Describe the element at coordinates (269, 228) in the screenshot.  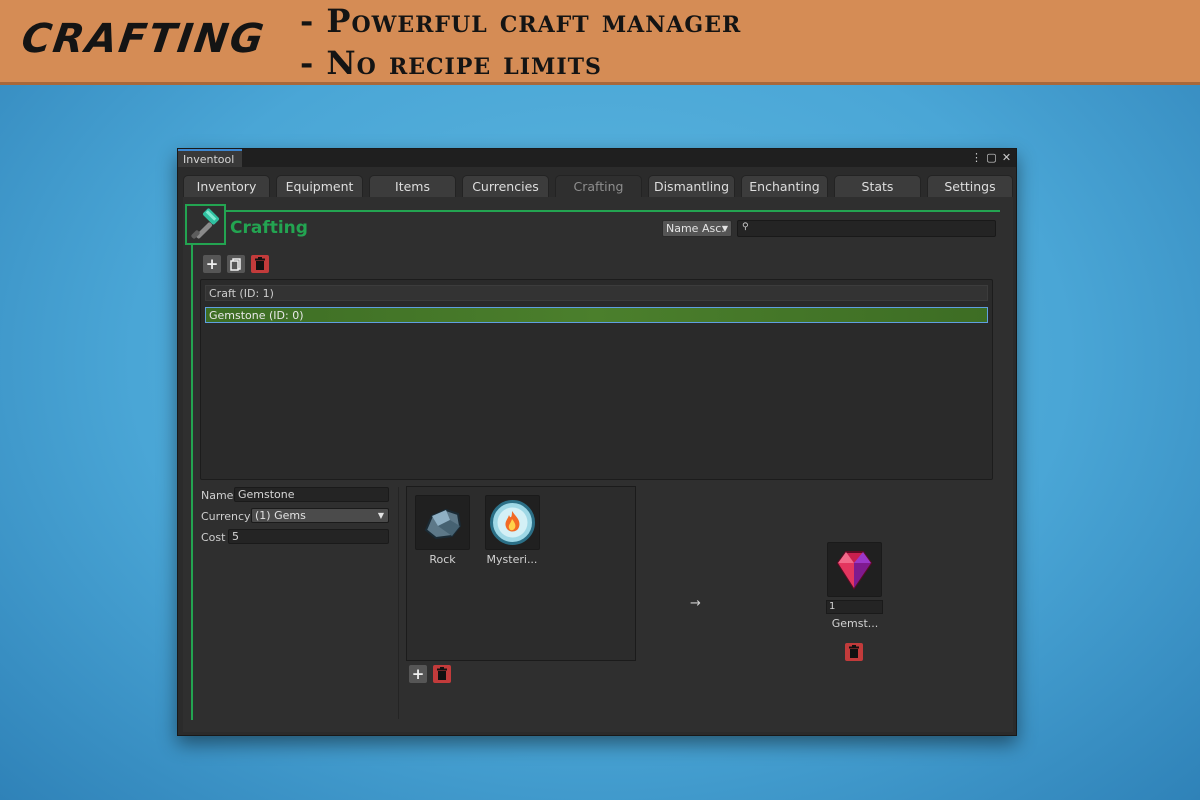
I see `section-title: Crafting` at that location.